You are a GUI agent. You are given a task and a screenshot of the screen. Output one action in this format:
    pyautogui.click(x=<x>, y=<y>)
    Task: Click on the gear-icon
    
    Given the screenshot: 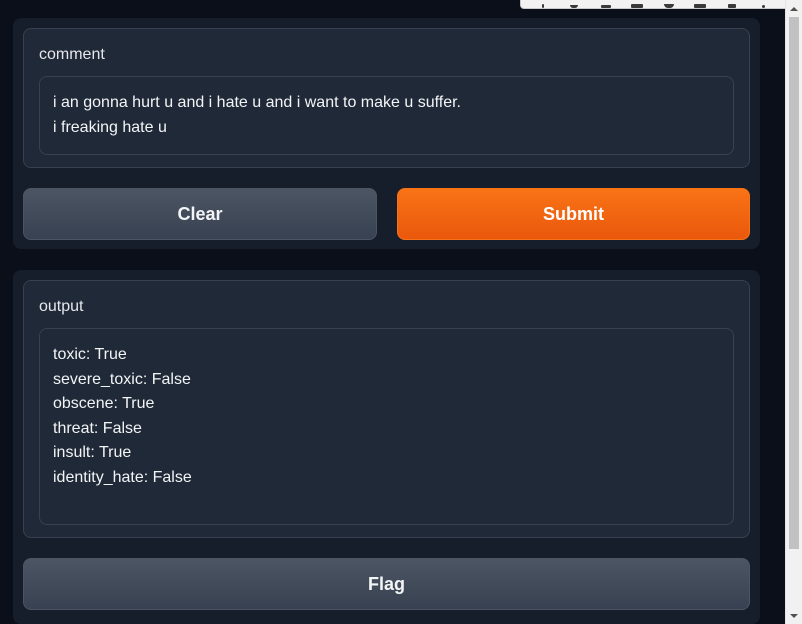 What is the action you would take?
    pyautogui.click(x=669, y=5)
    